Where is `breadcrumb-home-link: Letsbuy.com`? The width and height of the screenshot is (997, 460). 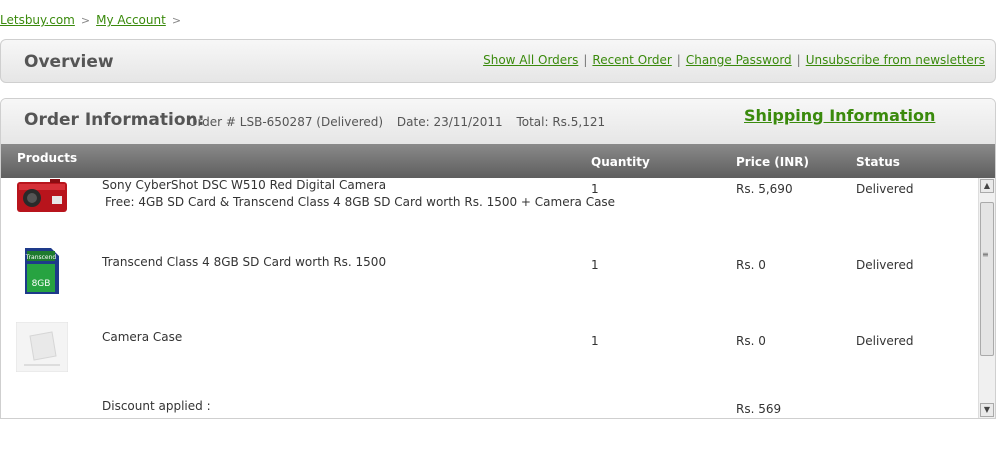 breadcrumb-home-link: Letsbuy.com is located at coordinates (37, 20).